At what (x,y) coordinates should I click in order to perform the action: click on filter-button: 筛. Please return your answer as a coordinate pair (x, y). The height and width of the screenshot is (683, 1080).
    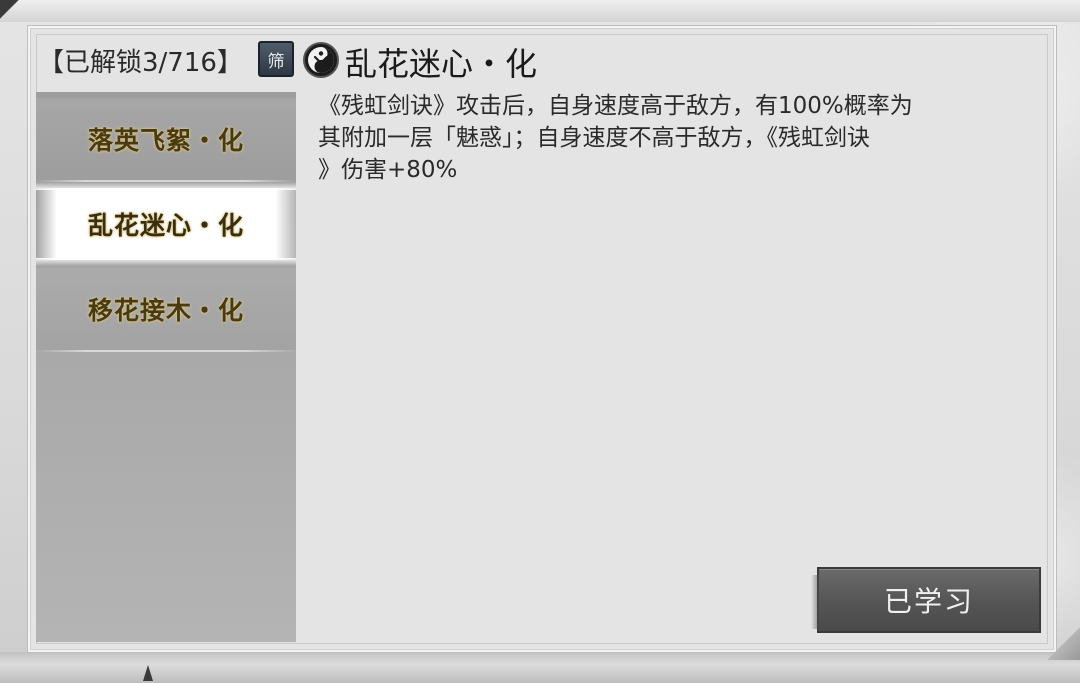
    Looking at the image, I should click on (276, 59).